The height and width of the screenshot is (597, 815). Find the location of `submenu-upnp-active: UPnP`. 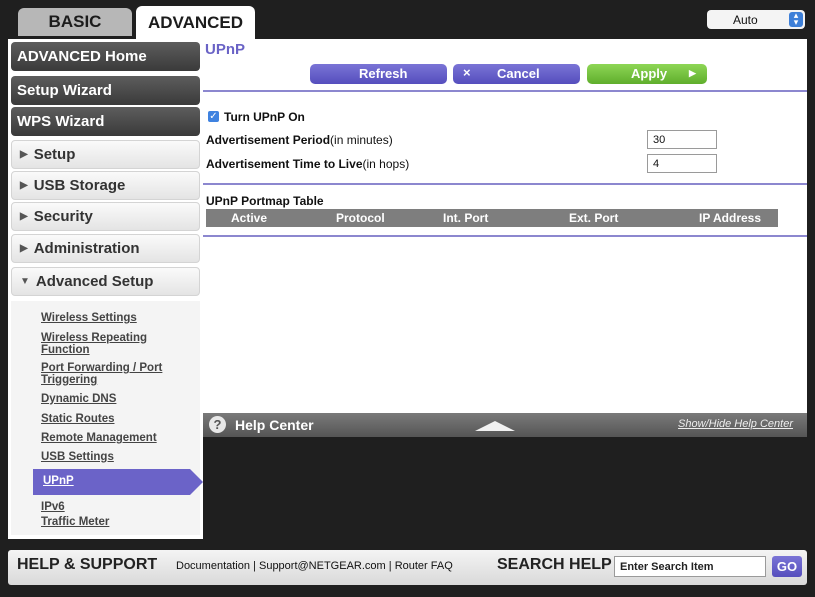

submenu-upnp-active: UPnP is located at coordinates (118, 482).